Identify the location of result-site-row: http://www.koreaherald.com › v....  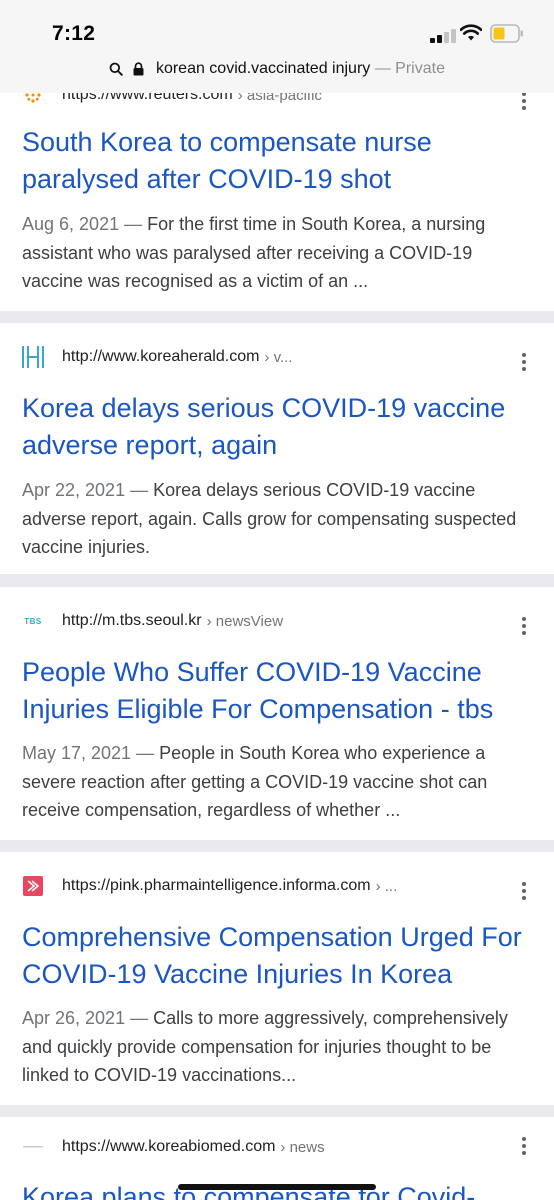
(157, 357).